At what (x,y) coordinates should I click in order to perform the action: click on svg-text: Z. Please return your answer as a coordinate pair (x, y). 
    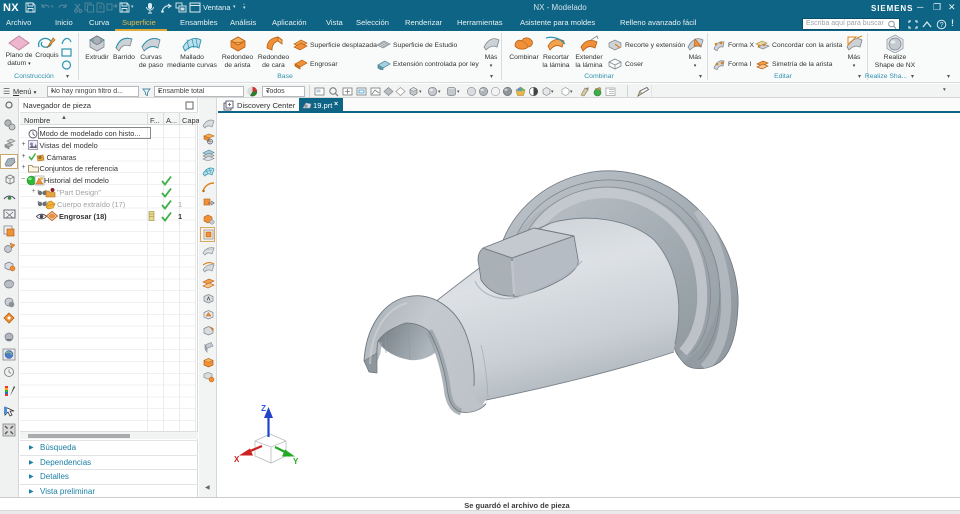
    Looking at the image, I should click on (263, 408).